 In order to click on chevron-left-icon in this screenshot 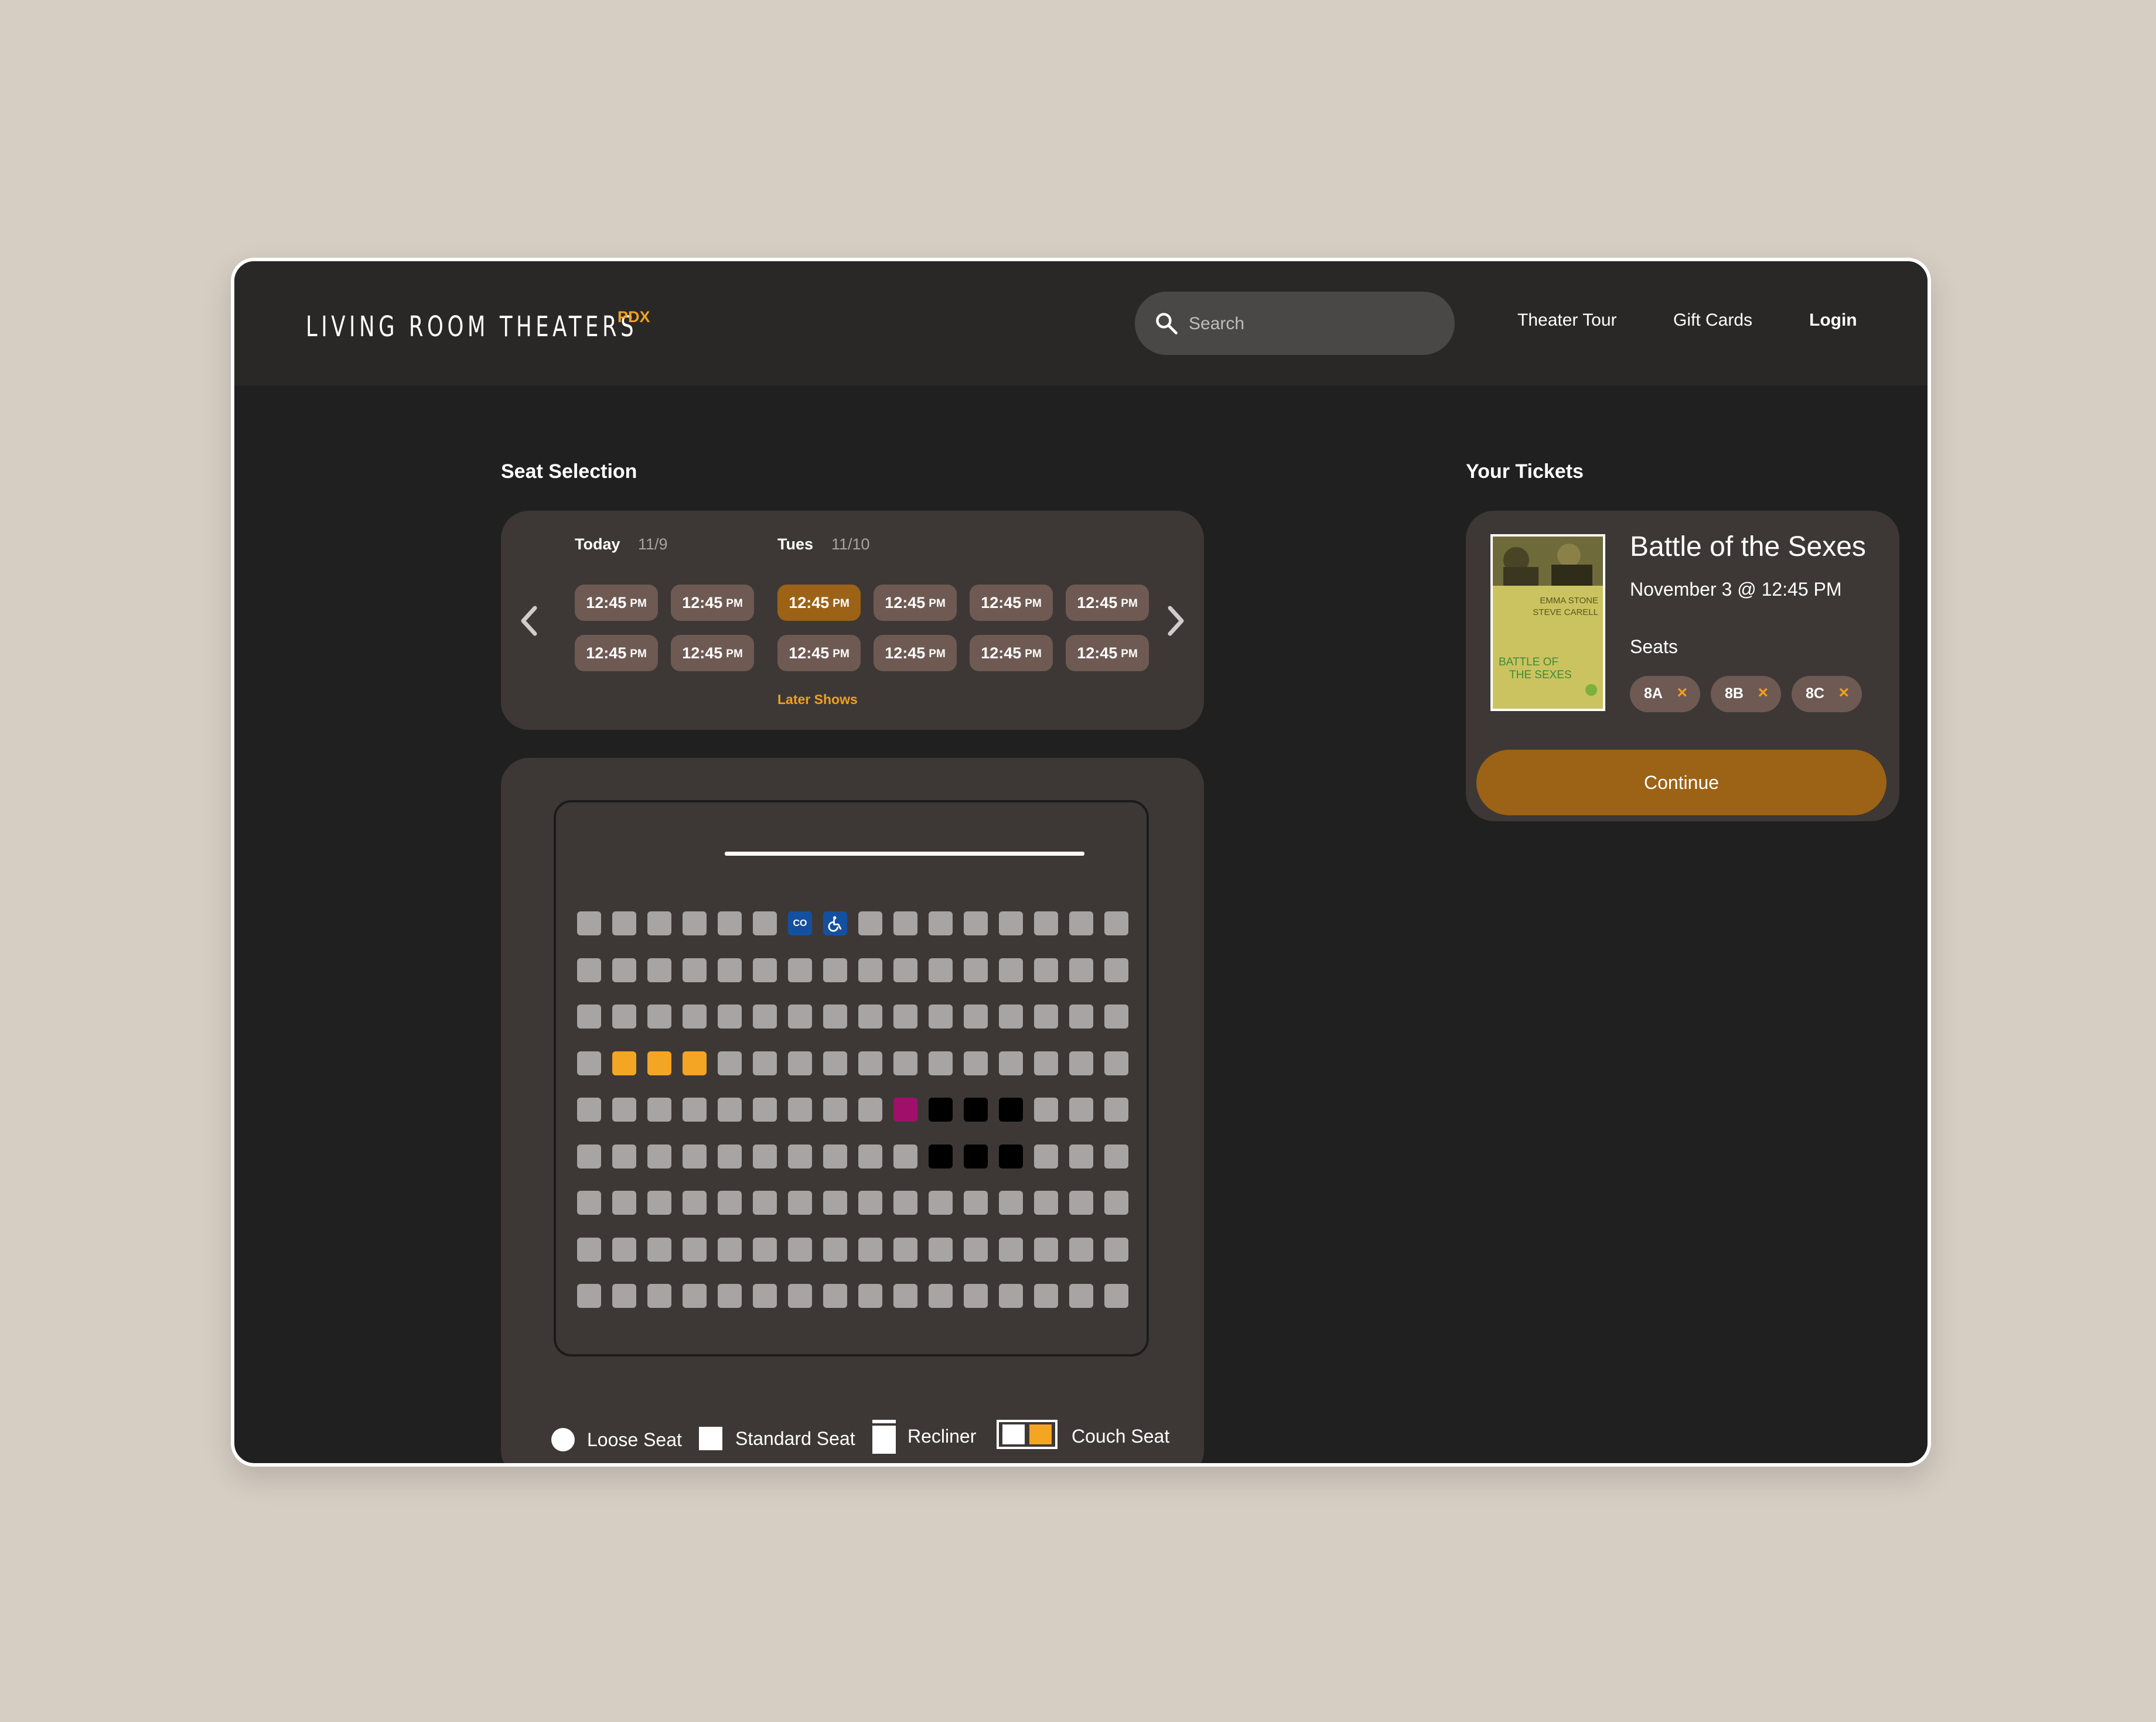, I will do `click(529, 620)`.